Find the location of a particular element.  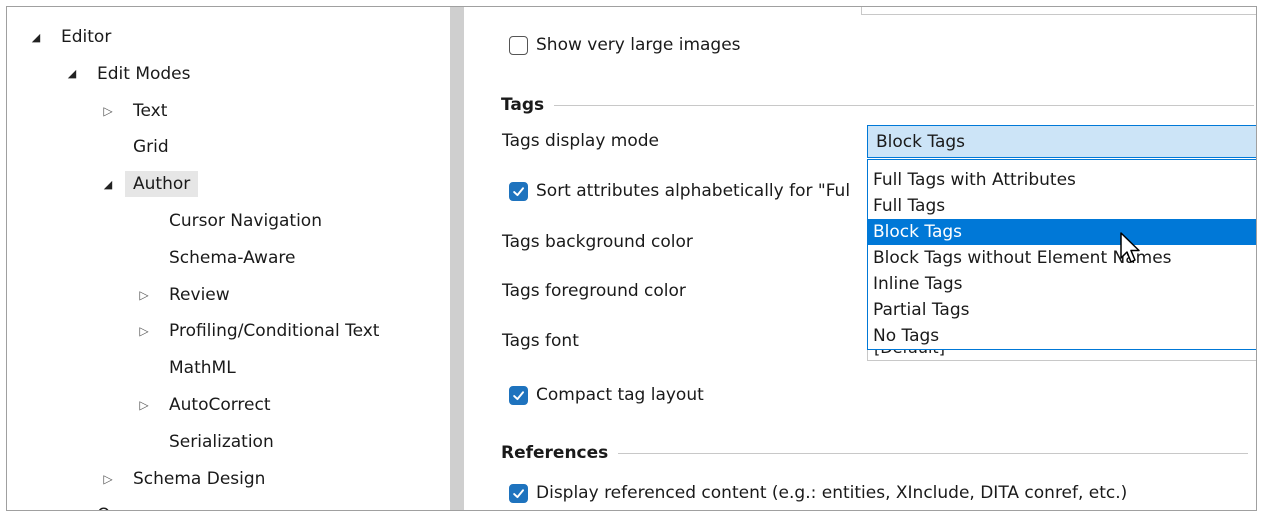

tags-display-mode-label: Tags display mode is located at coordinates (581, 141).